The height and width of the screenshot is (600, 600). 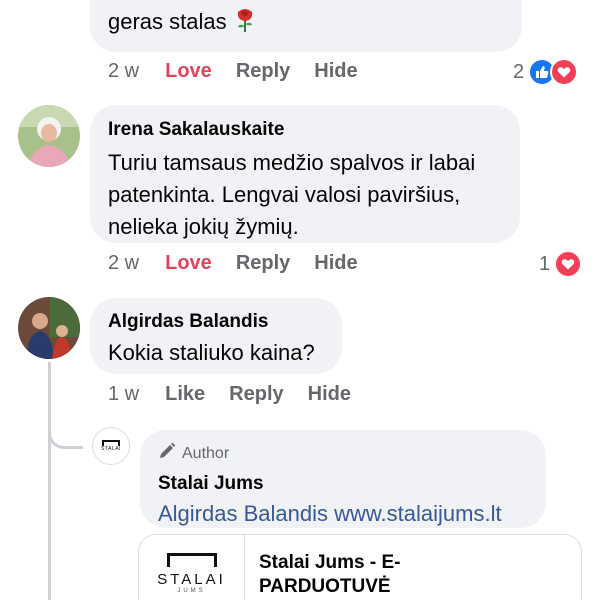 What do you see at coordinates (417, 513) in the screenshot?
I see `website-link: www.stalaijums.lt` at bounding box center [417, 513].